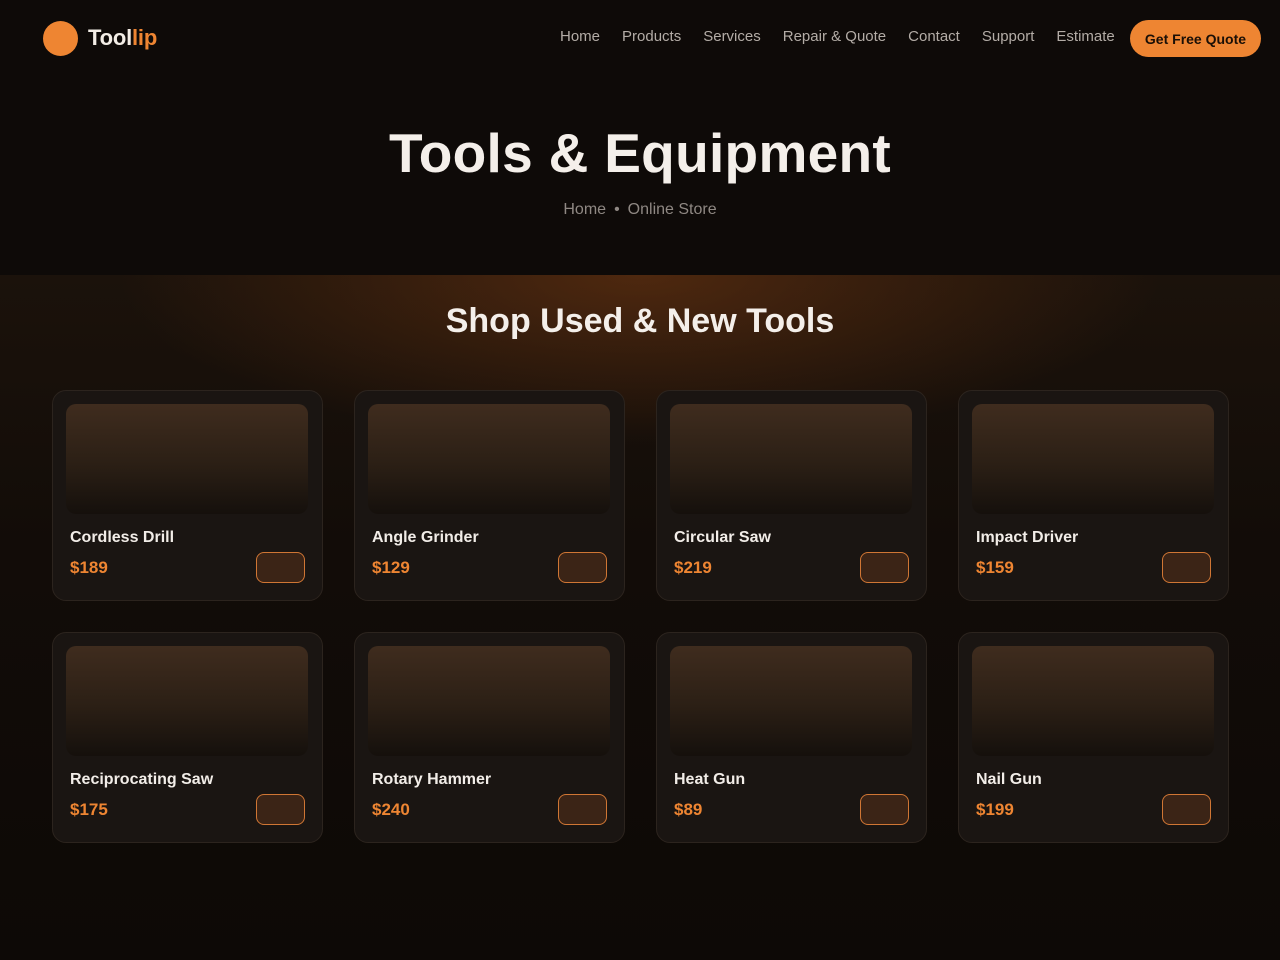  I want to click on product-name: Rotary Hammer, so click(432, 779).